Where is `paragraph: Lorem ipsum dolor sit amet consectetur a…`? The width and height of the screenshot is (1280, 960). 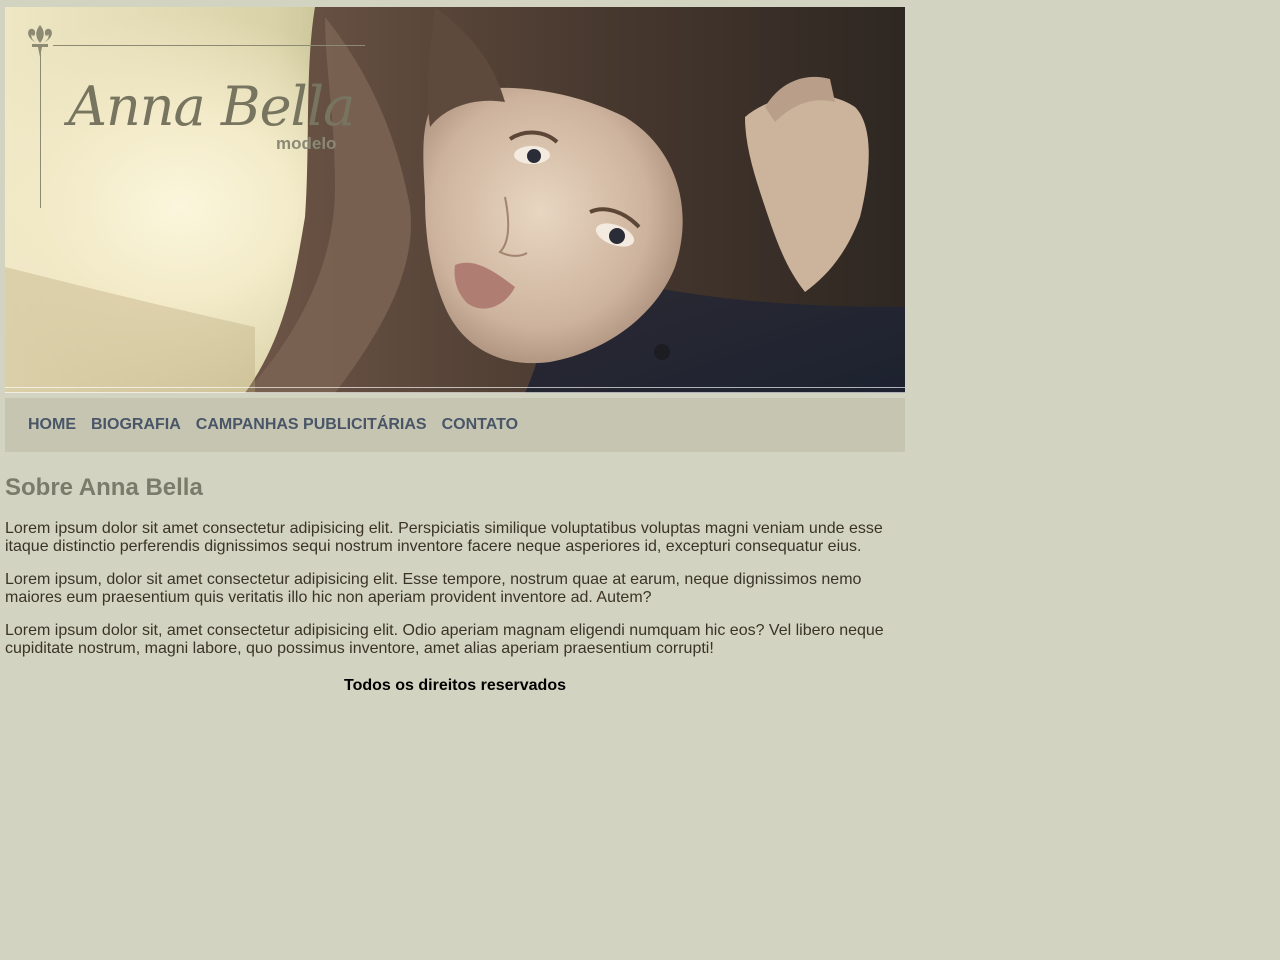
paragraph: Lorem ipsum dolor sit amet consectetur a… is located at coordinates (444, 537).